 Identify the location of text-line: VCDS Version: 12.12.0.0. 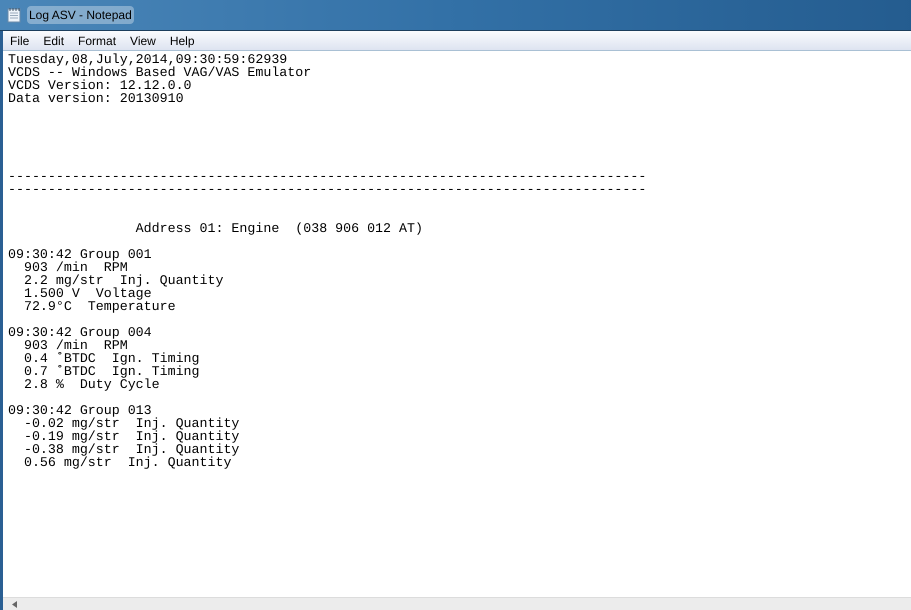
(100, 85).